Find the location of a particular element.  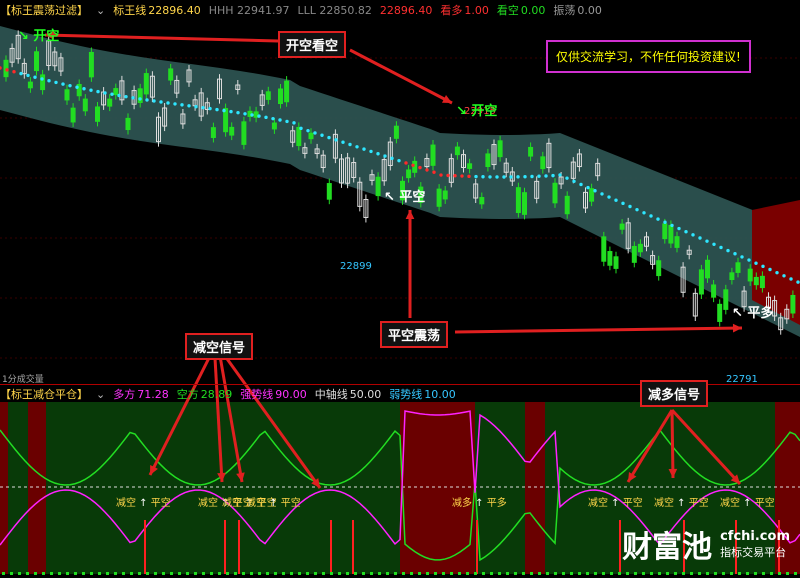

up-arrow-icon: ↑ is located at coordinates (273, 503).